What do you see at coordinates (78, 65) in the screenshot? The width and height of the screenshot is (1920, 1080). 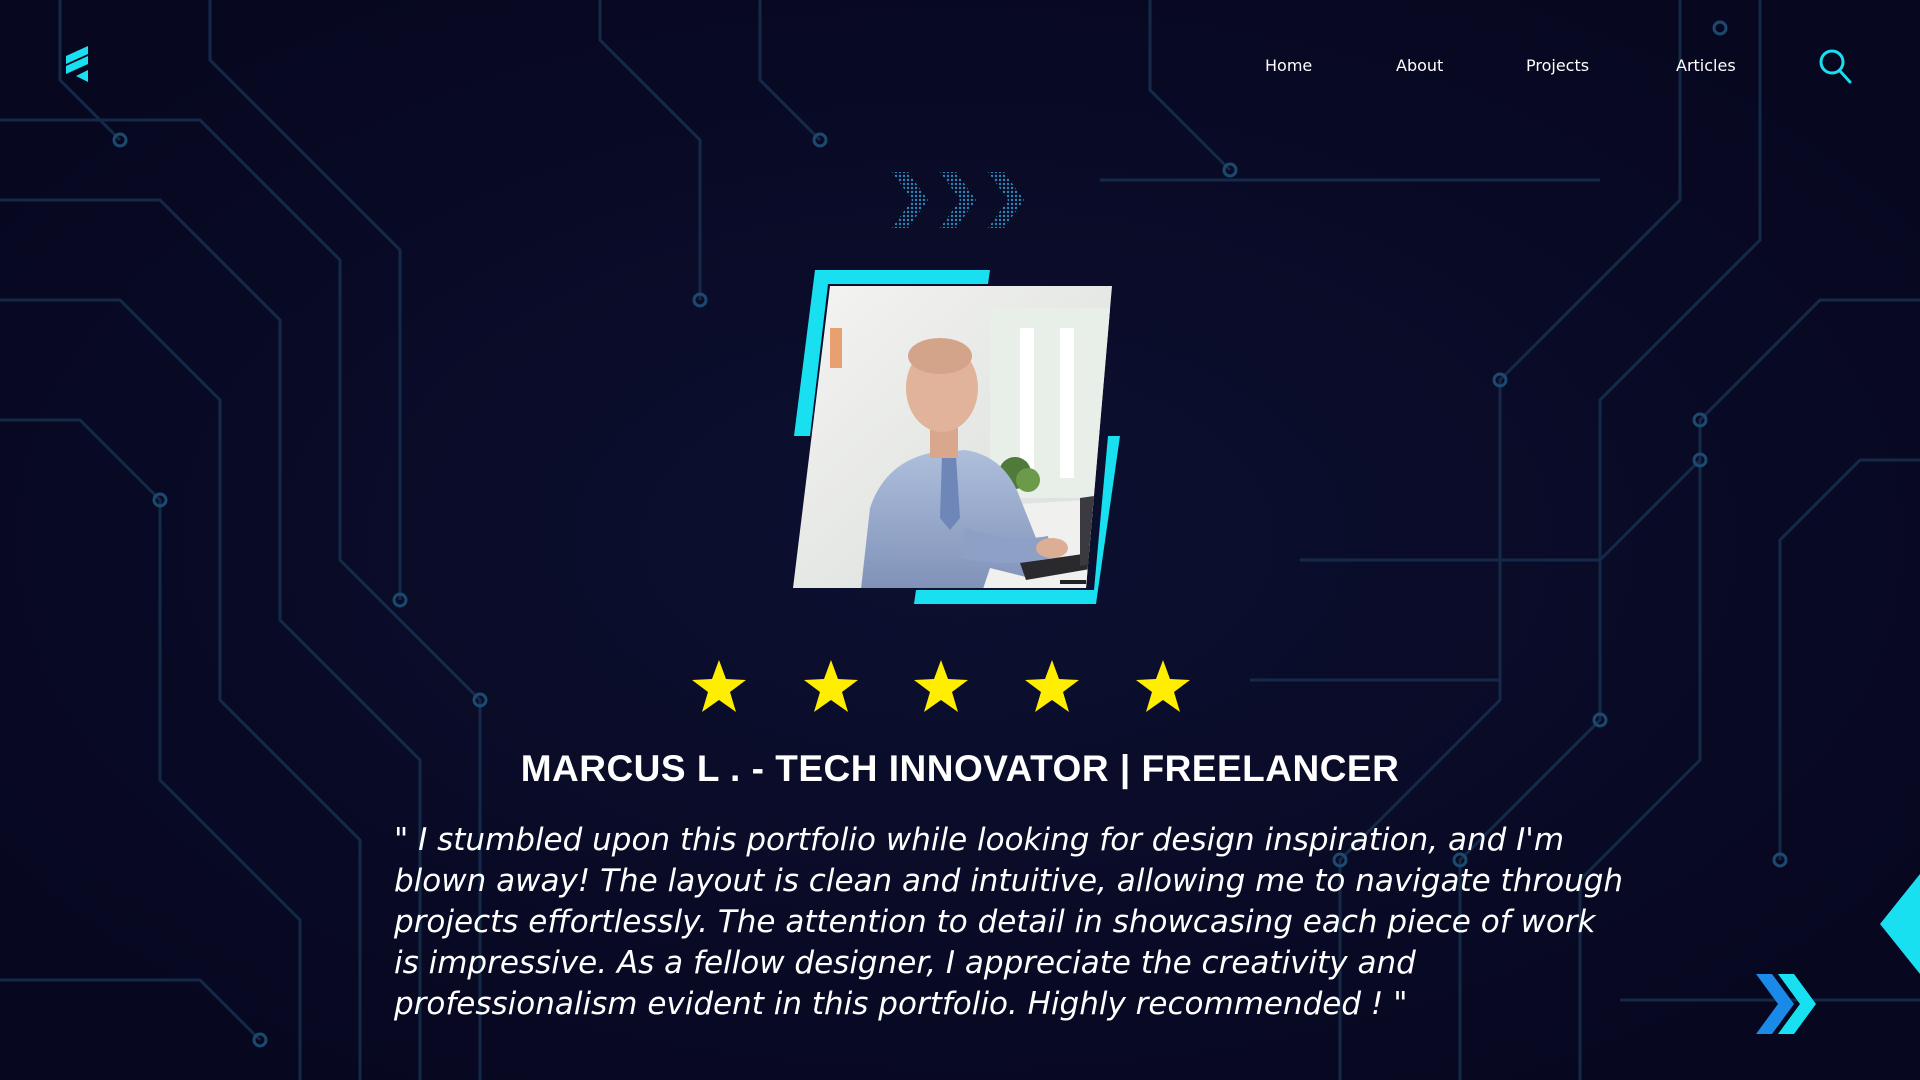 I see `brand-logo-icon` at bounding box center [78, 65].